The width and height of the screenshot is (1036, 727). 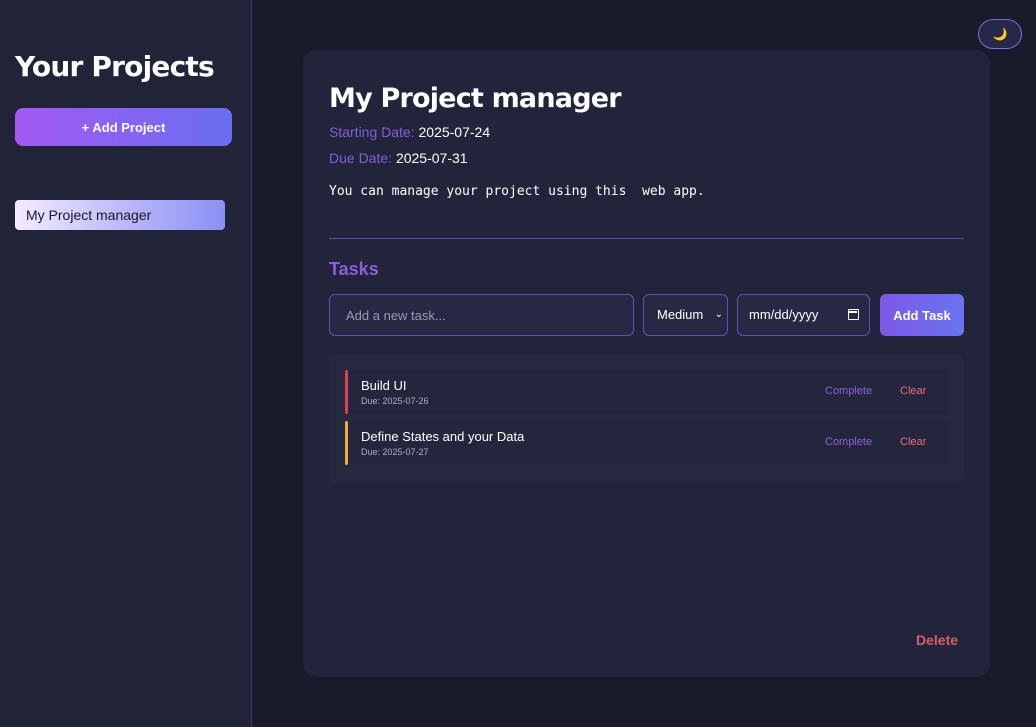 I want to click on task-name: Define States and your Data, so click(x=443, y=436).